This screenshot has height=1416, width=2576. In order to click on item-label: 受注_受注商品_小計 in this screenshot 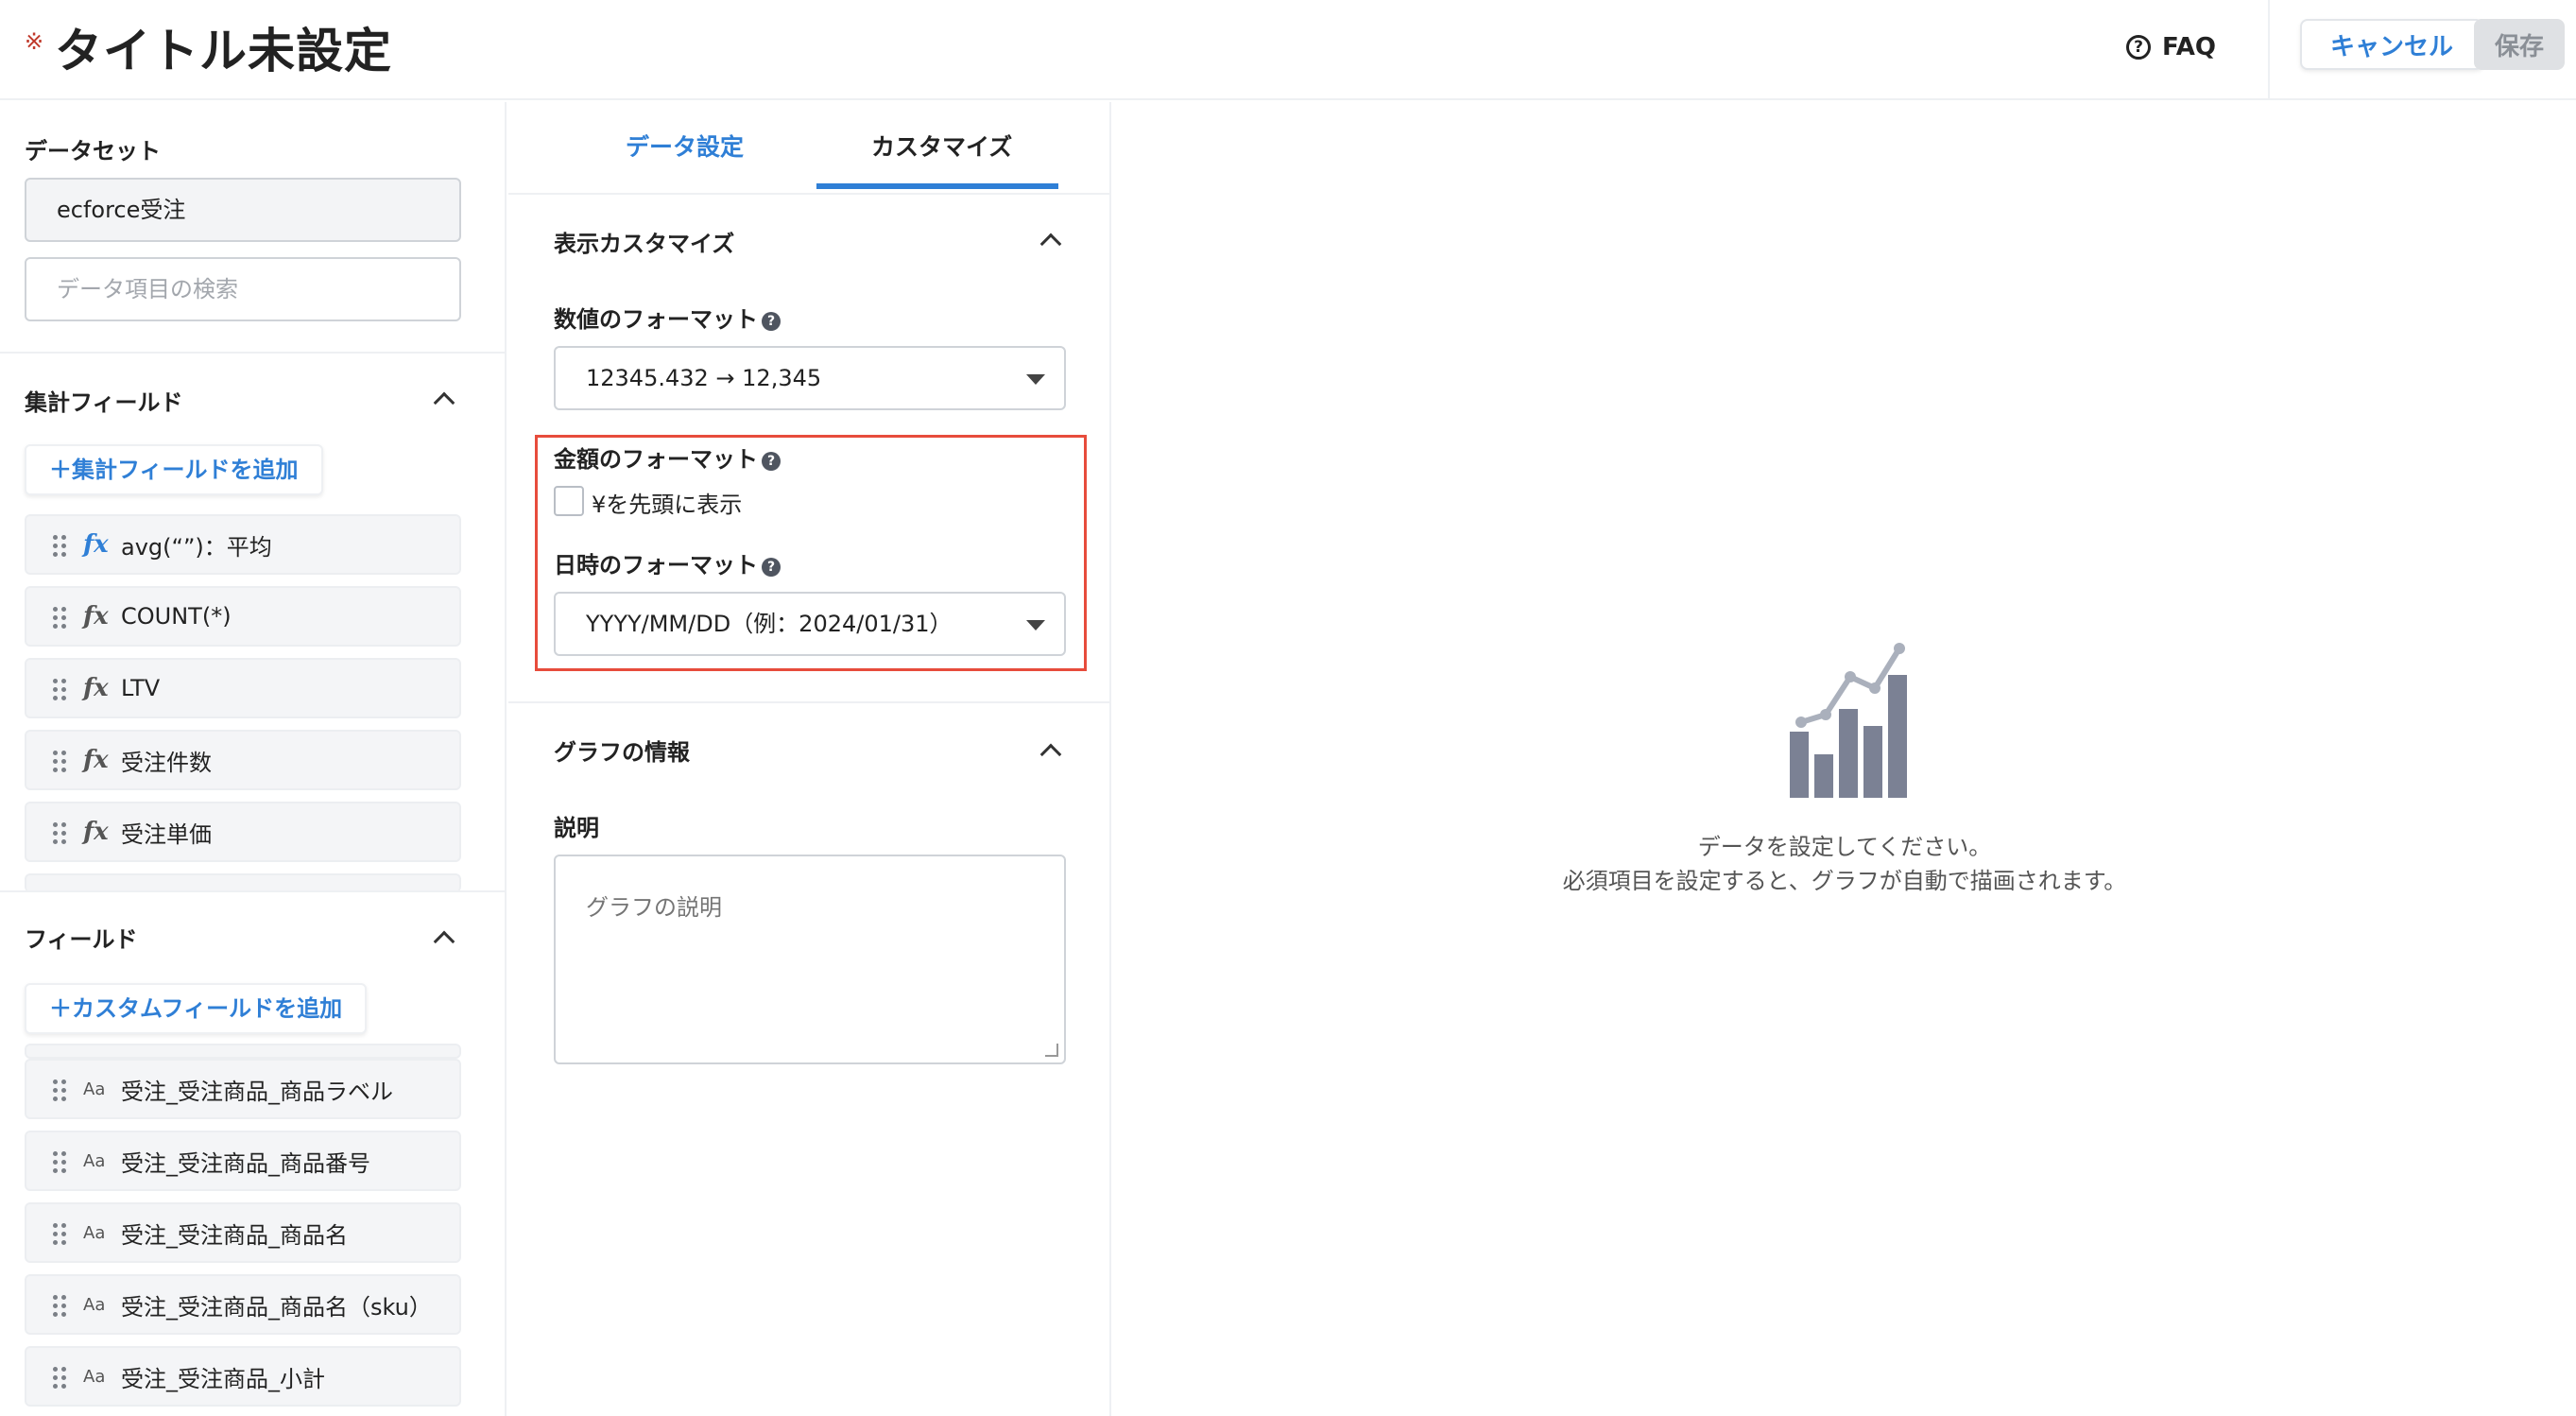, I will do `click(223, 1378)`.